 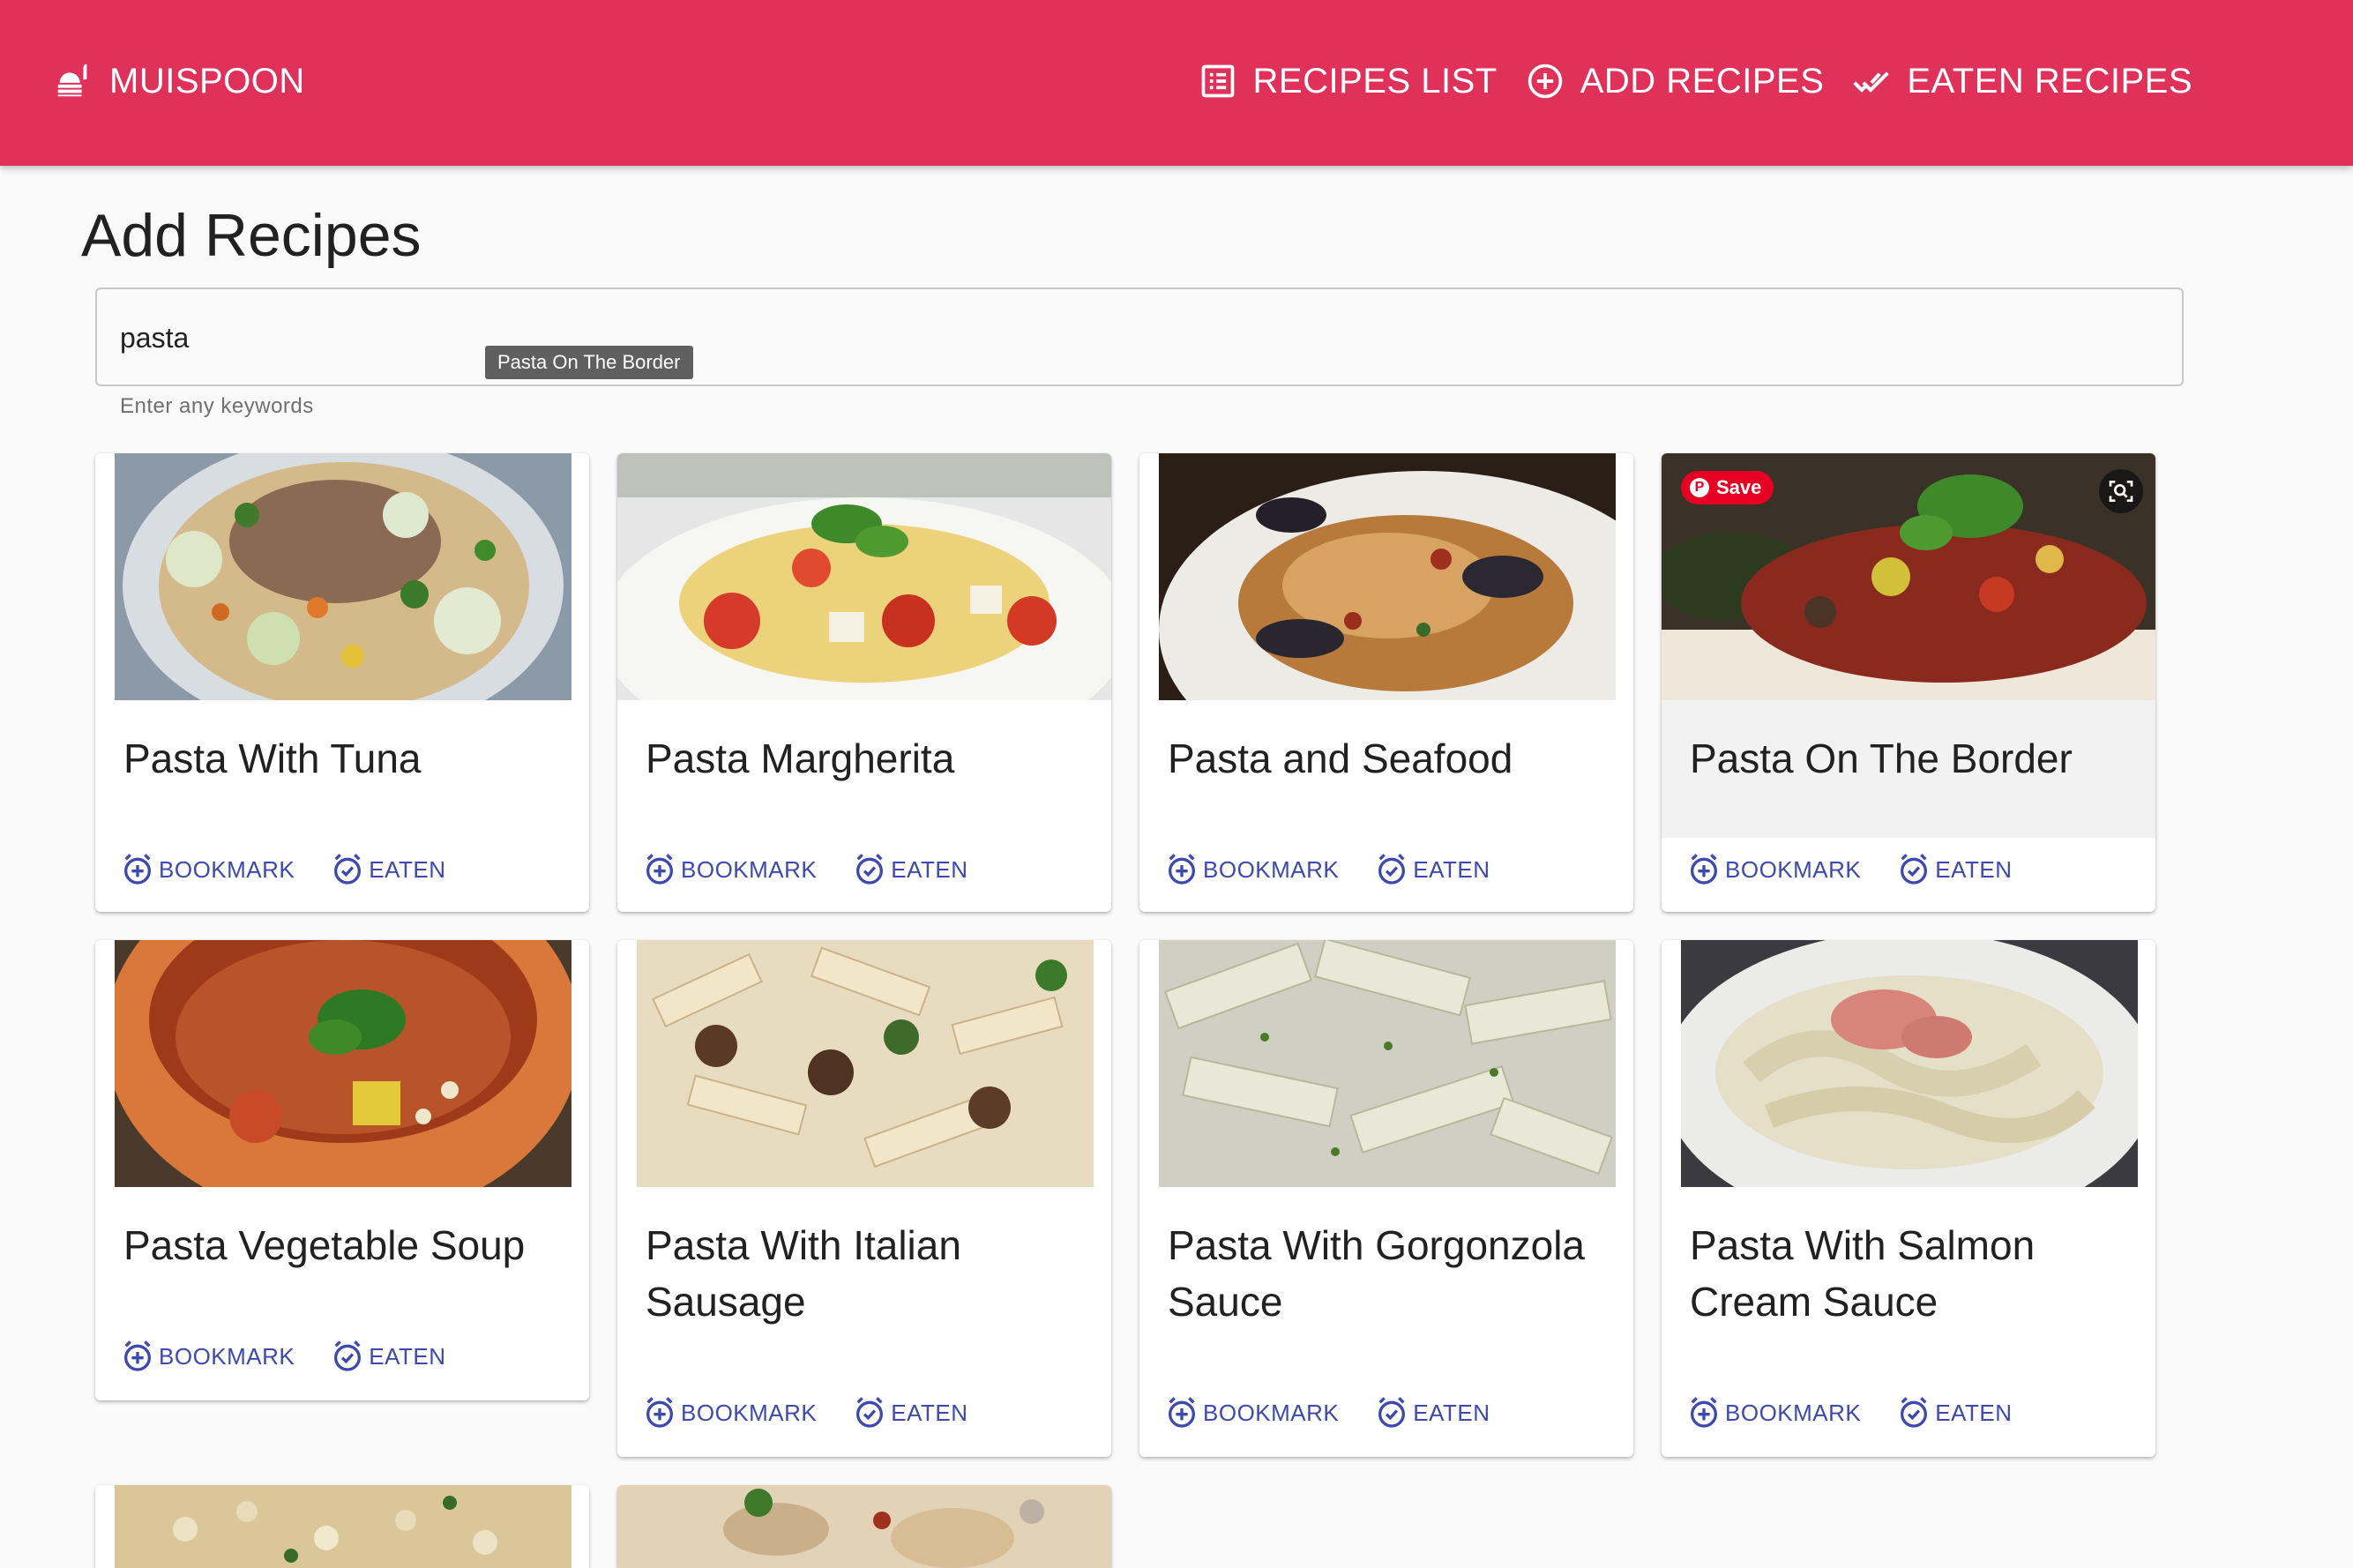 I want to click on recipe-card: Pasta Vegetable Soup BOOKMARK EATEN, so click(x=342, y=1170).